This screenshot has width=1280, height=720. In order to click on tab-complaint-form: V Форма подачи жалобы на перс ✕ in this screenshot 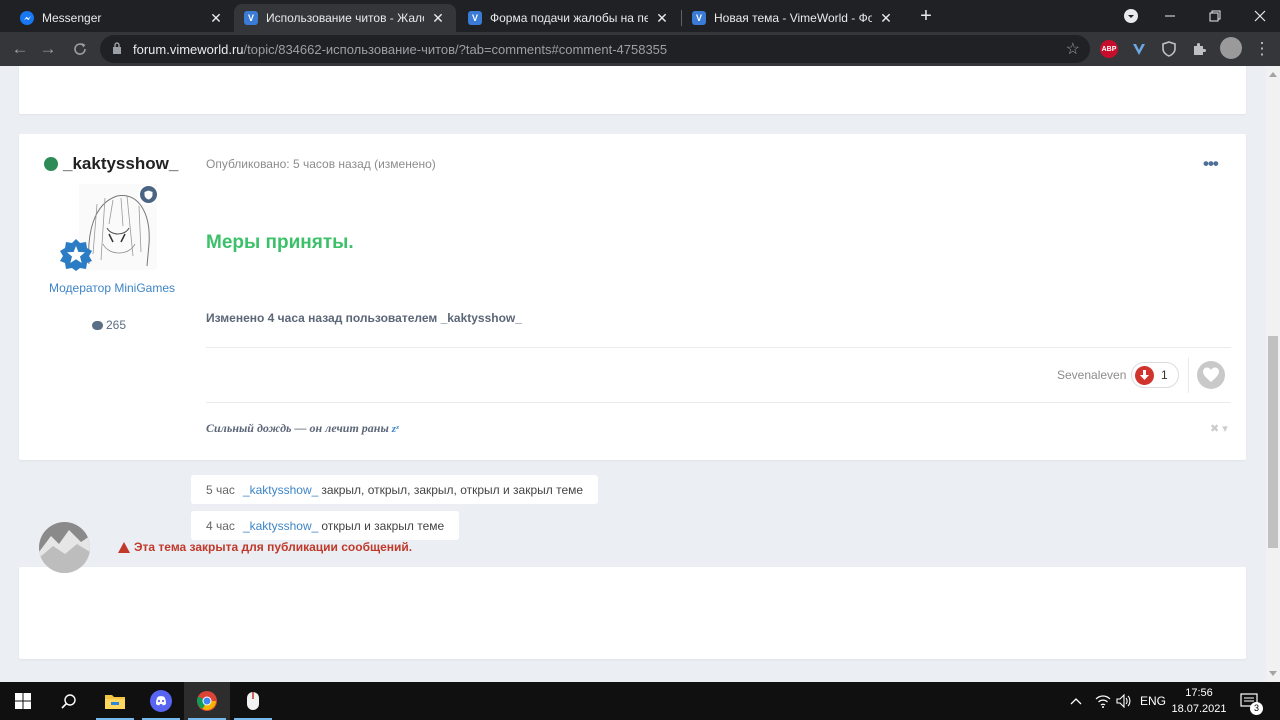, I will do `click(569, 18)`.